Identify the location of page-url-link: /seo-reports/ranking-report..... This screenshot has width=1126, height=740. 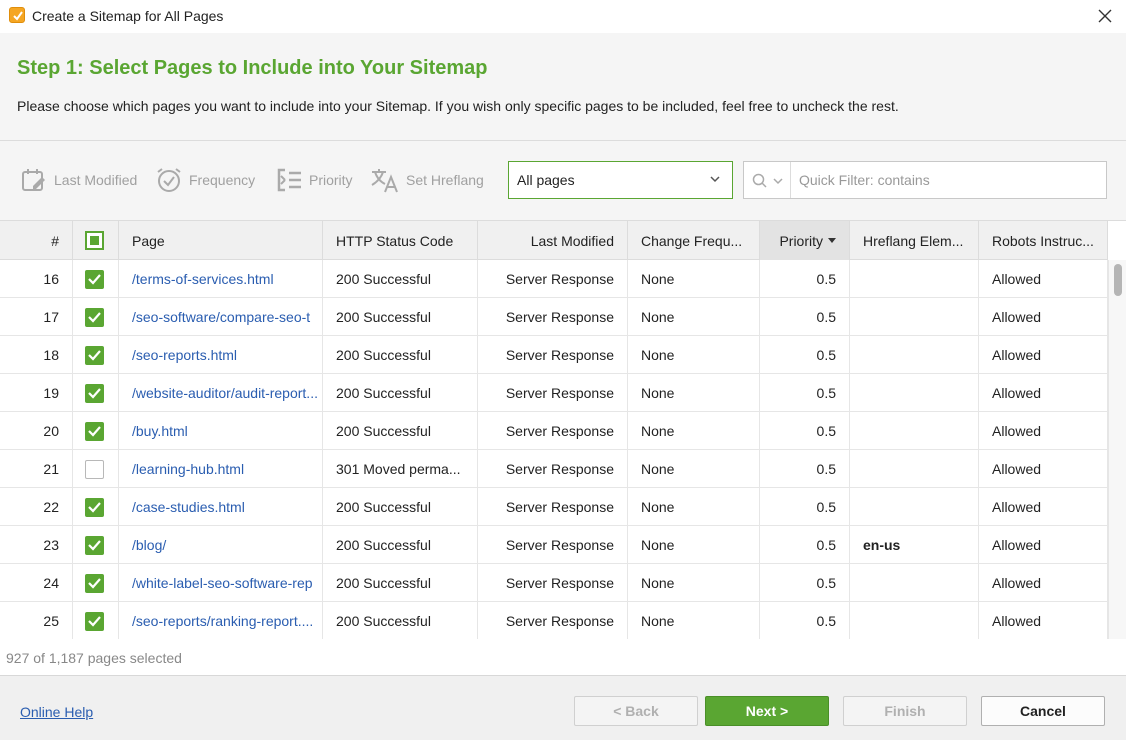
(221, 620).